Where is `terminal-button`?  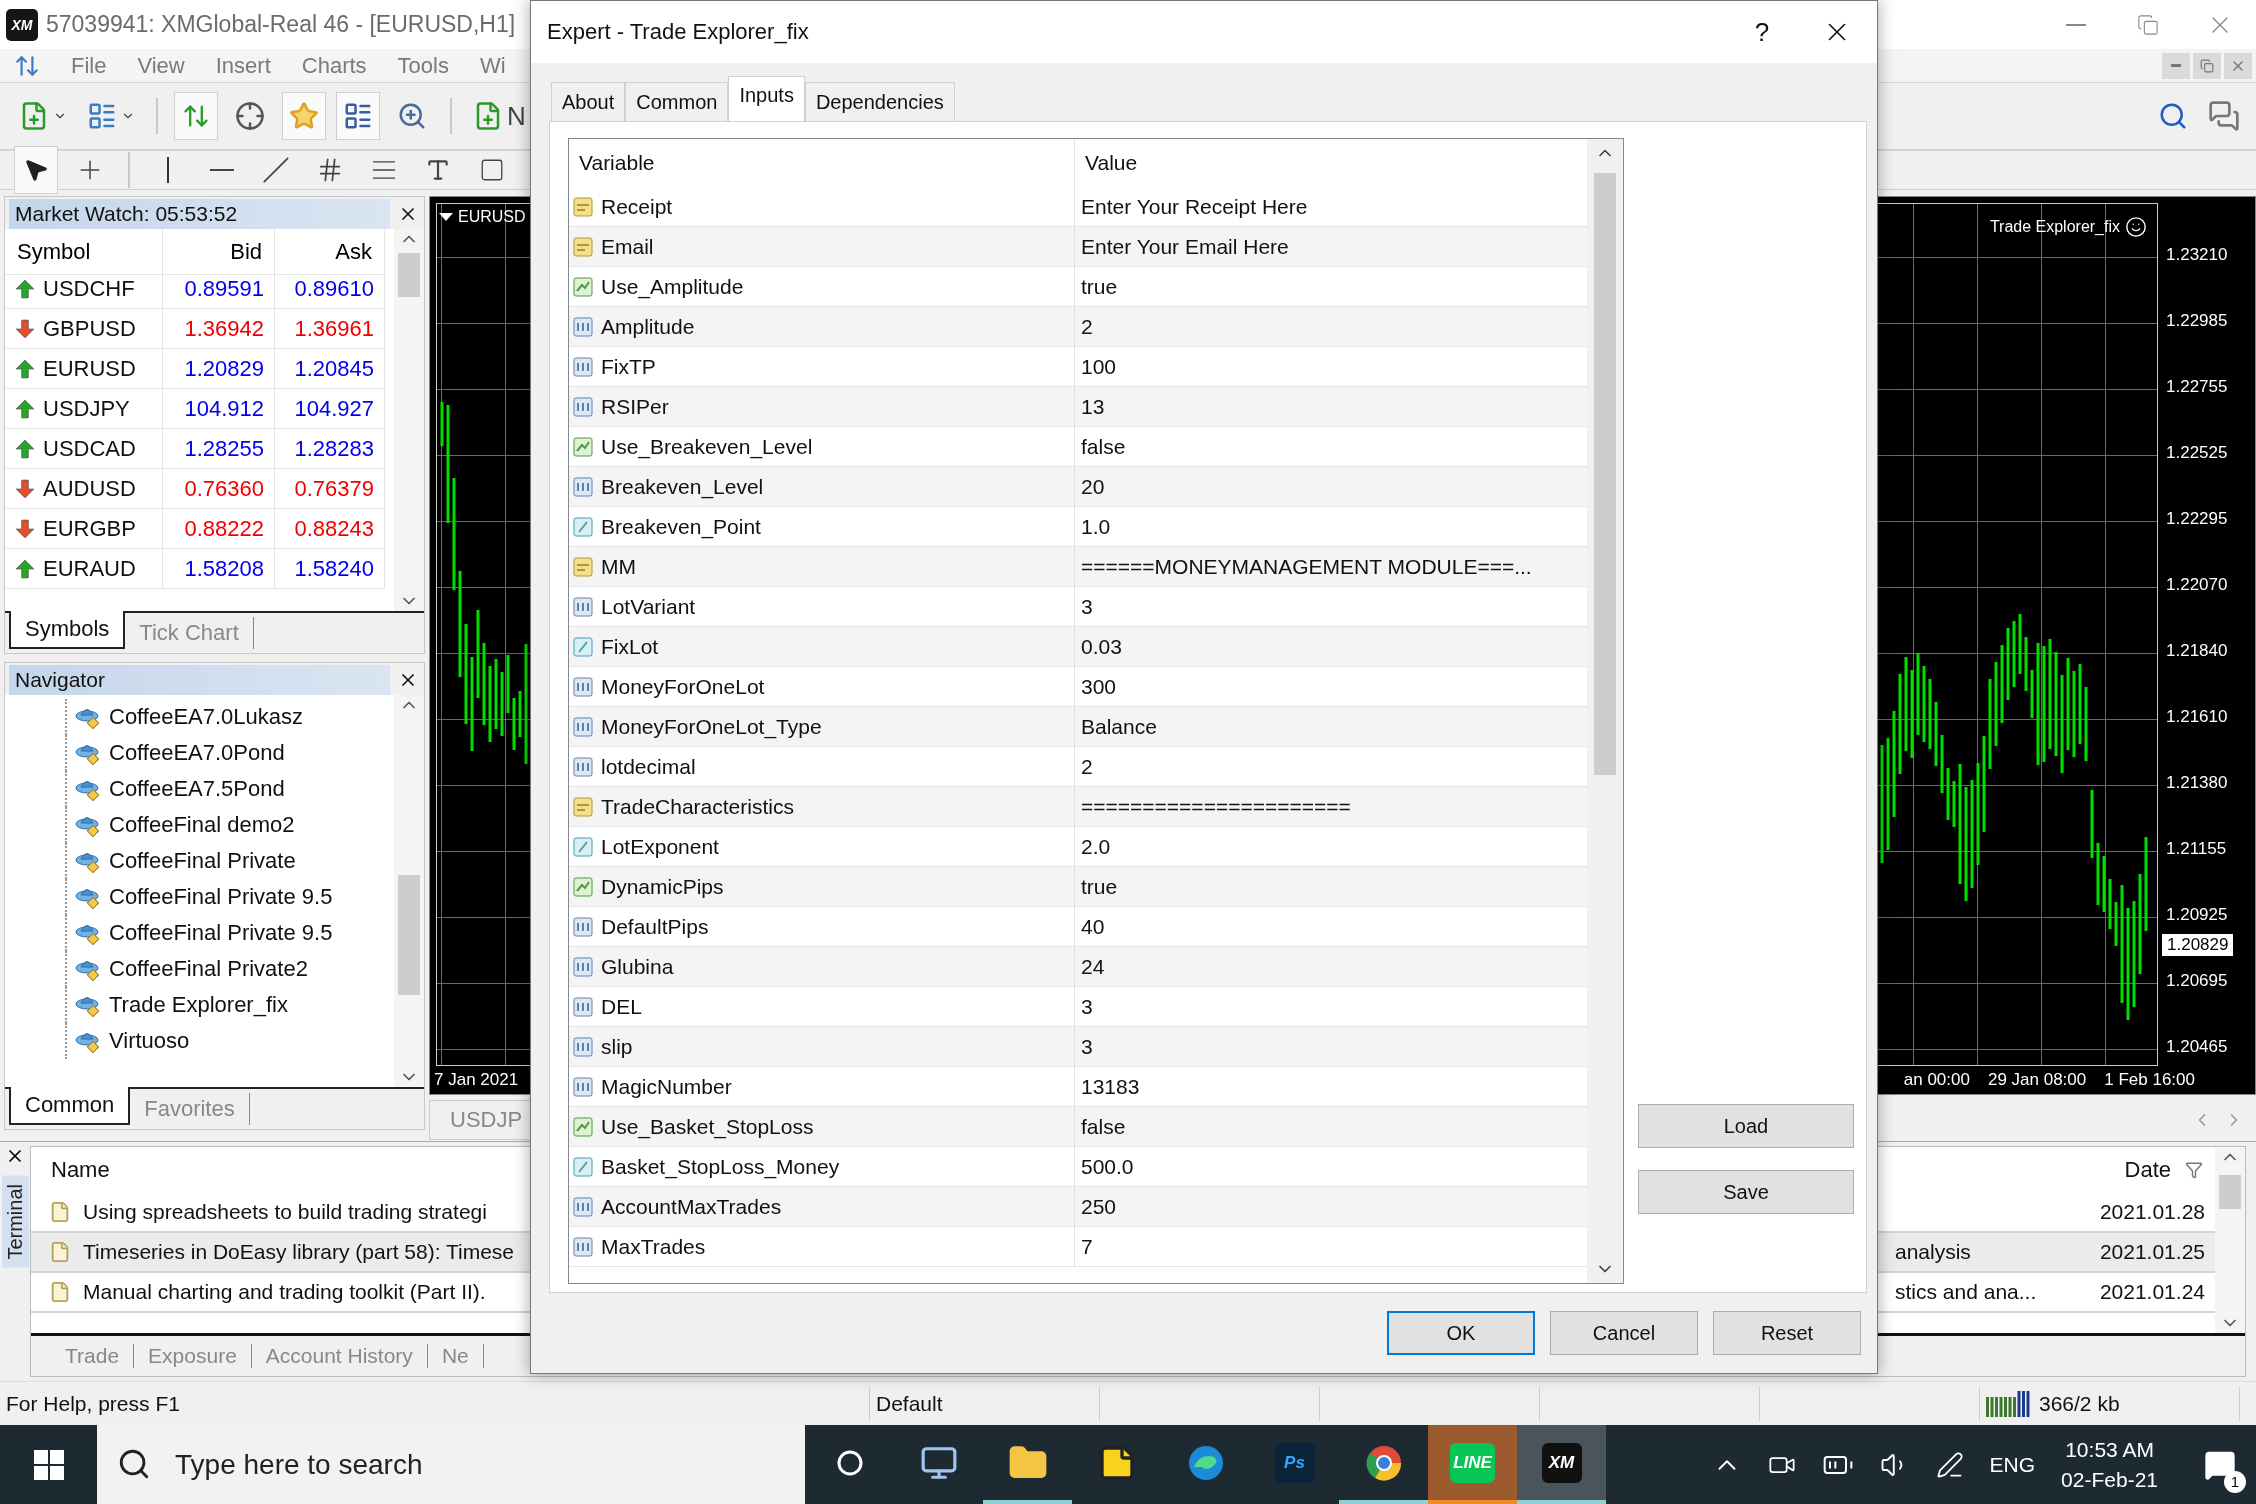
terminal-button is located at coordinates (358, 116).